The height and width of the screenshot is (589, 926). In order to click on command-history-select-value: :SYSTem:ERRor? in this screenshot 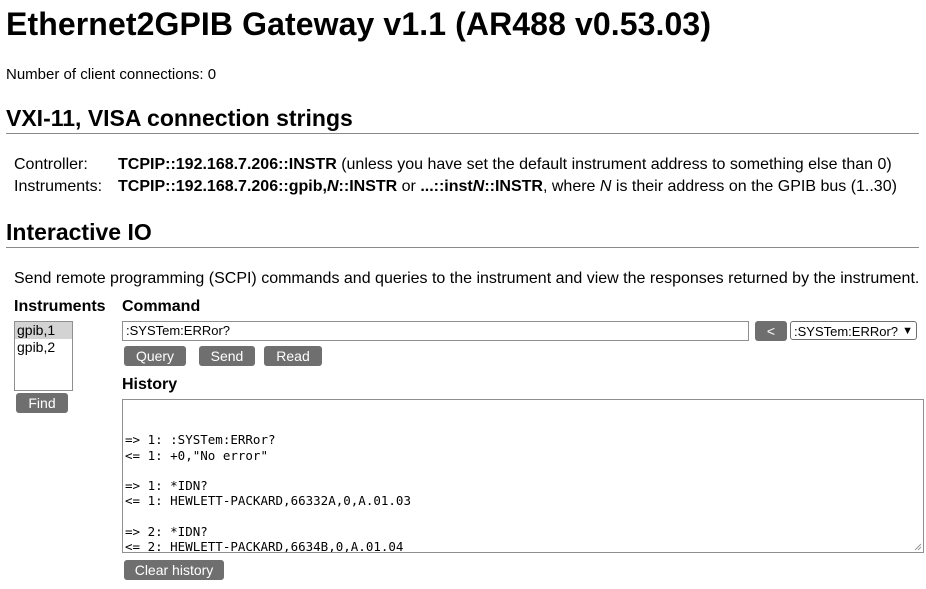, I will do `click(846, 331)`.